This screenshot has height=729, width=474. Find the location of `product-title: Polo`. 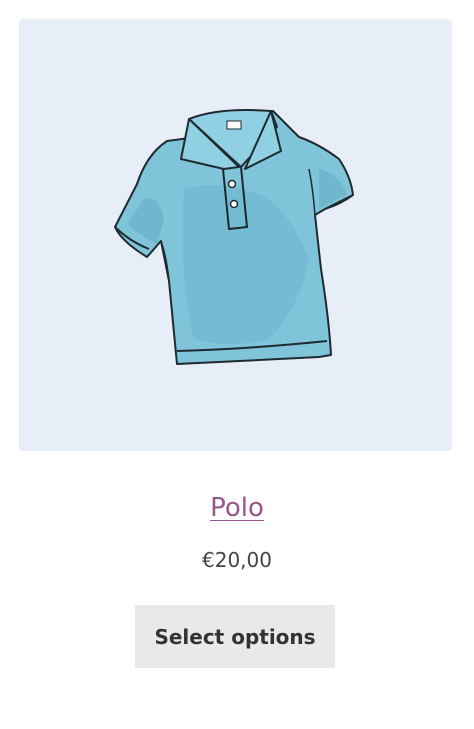

product-title: Polo is located at coordinates (237, 508).